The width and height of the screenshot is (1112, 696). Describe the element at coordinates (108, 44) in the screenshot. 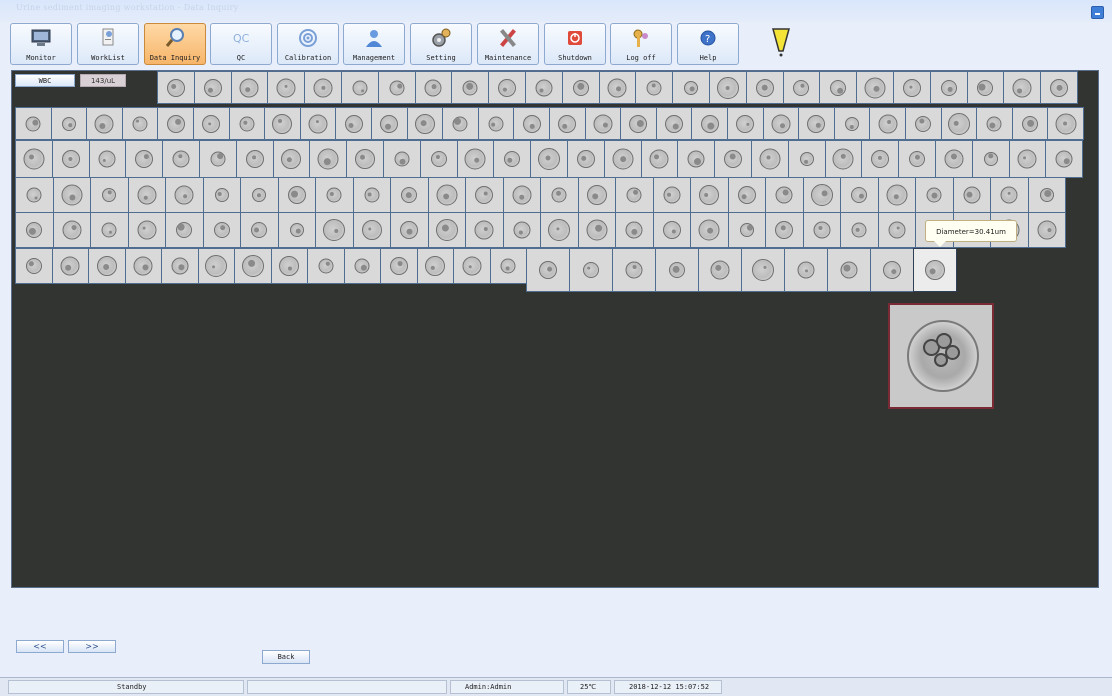

I see `worklist-button: WorkList` at that location.